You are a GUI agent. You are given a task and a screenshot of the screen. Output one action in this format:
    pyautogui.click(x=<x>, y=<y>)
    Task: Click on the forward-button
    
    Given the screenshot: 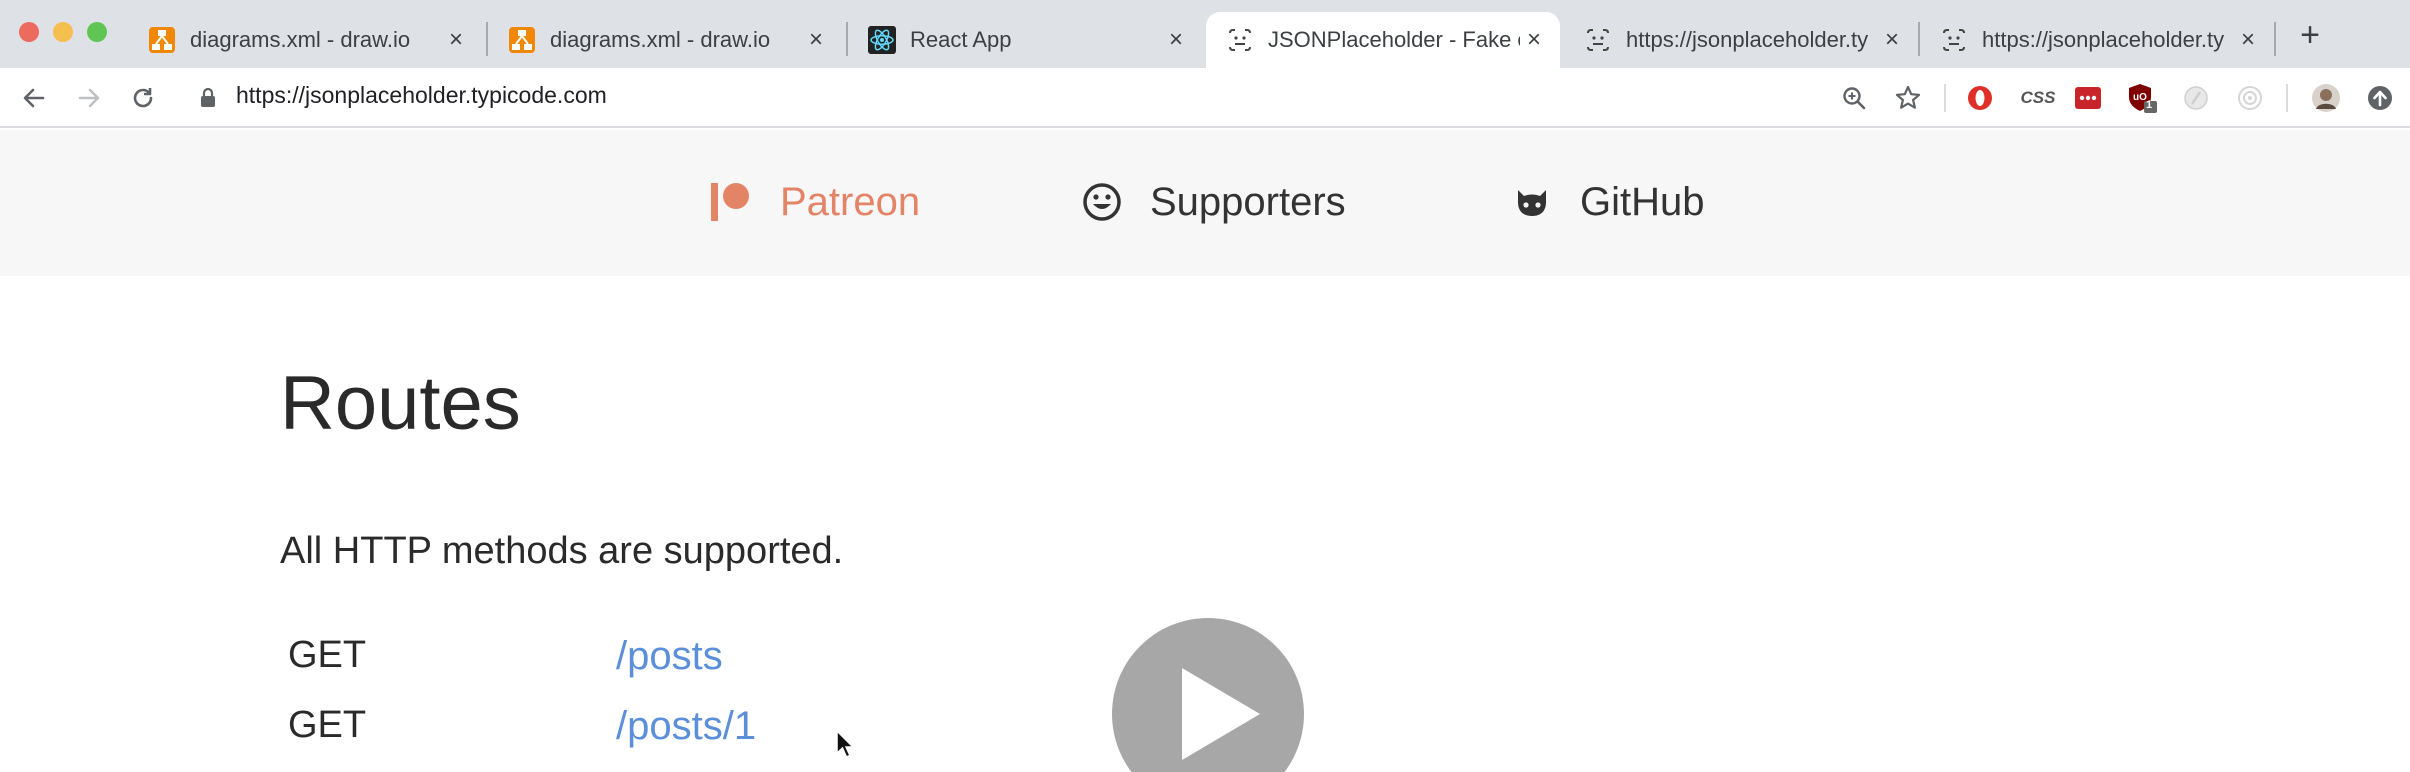 What is the action you would take?
    pyautogui.click(x=89, y=98)
    